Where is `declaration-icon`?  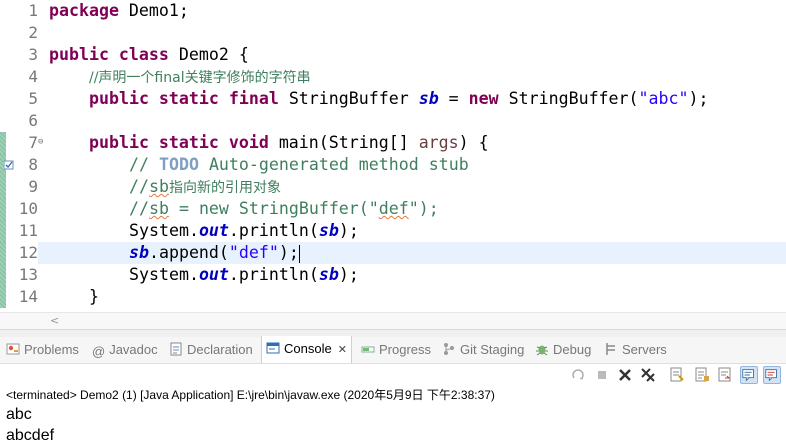 declaration-icon is located at coordinates (176, 349).